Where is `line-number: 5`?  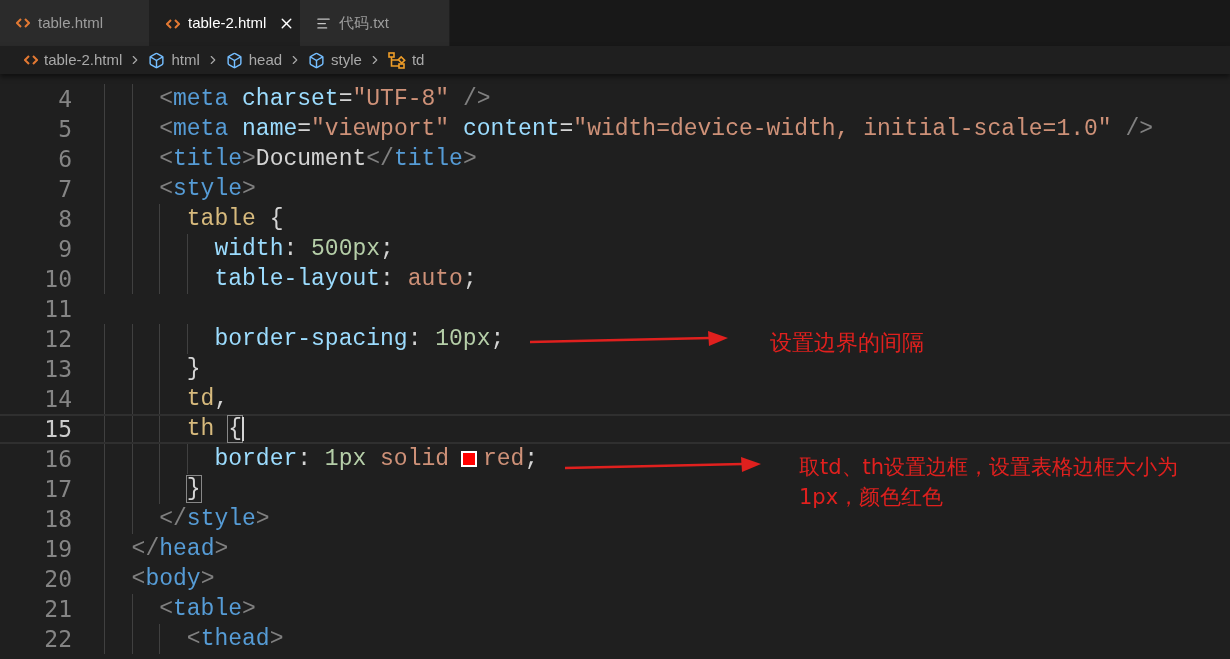 line-number: 5 is located at coordinates (64, 129).